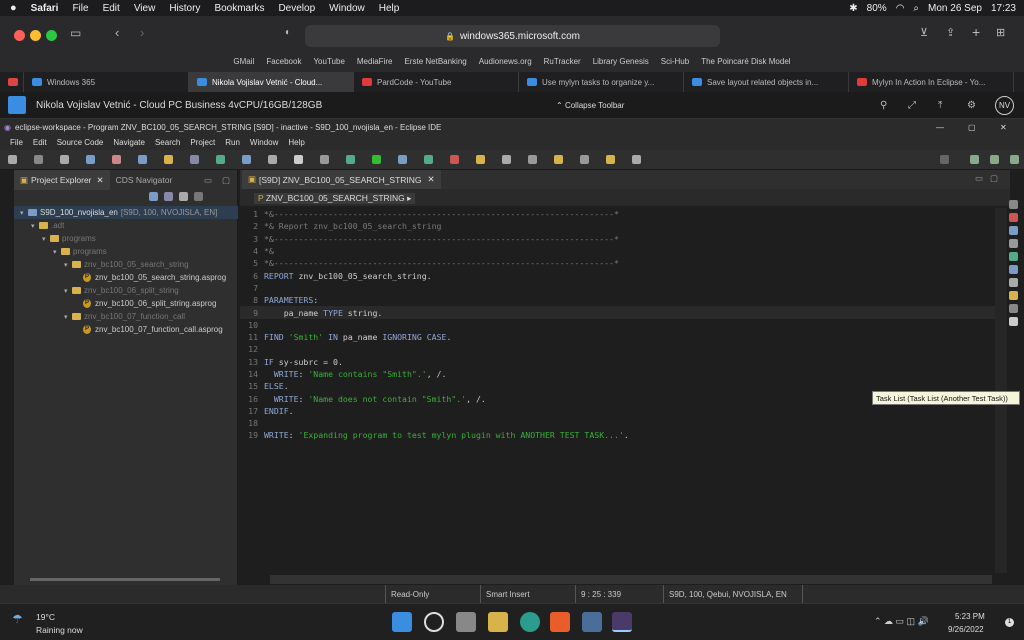 The width and height of the screenshot is (1024, 640). I want to click on download-icon: ⊻, so click(924, 32).